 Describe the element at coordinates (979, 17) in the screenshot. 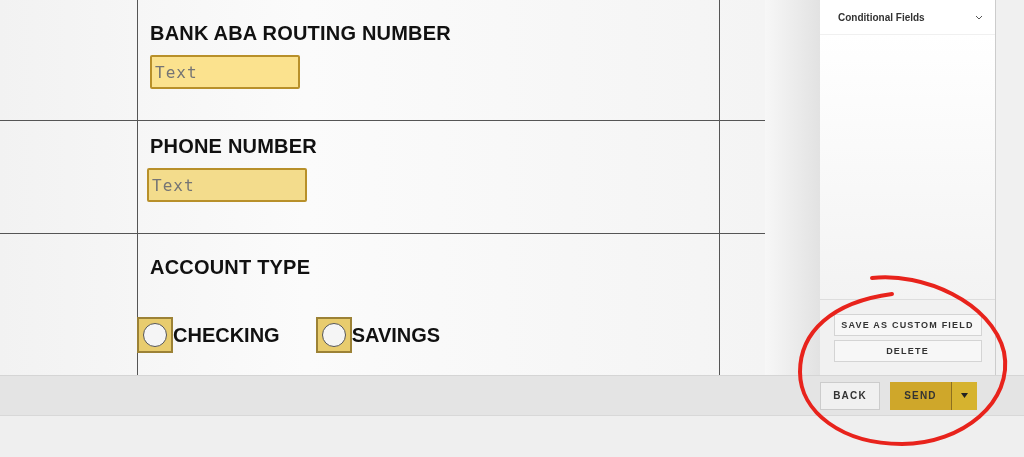

I see `chevron-down-icon` at that location.